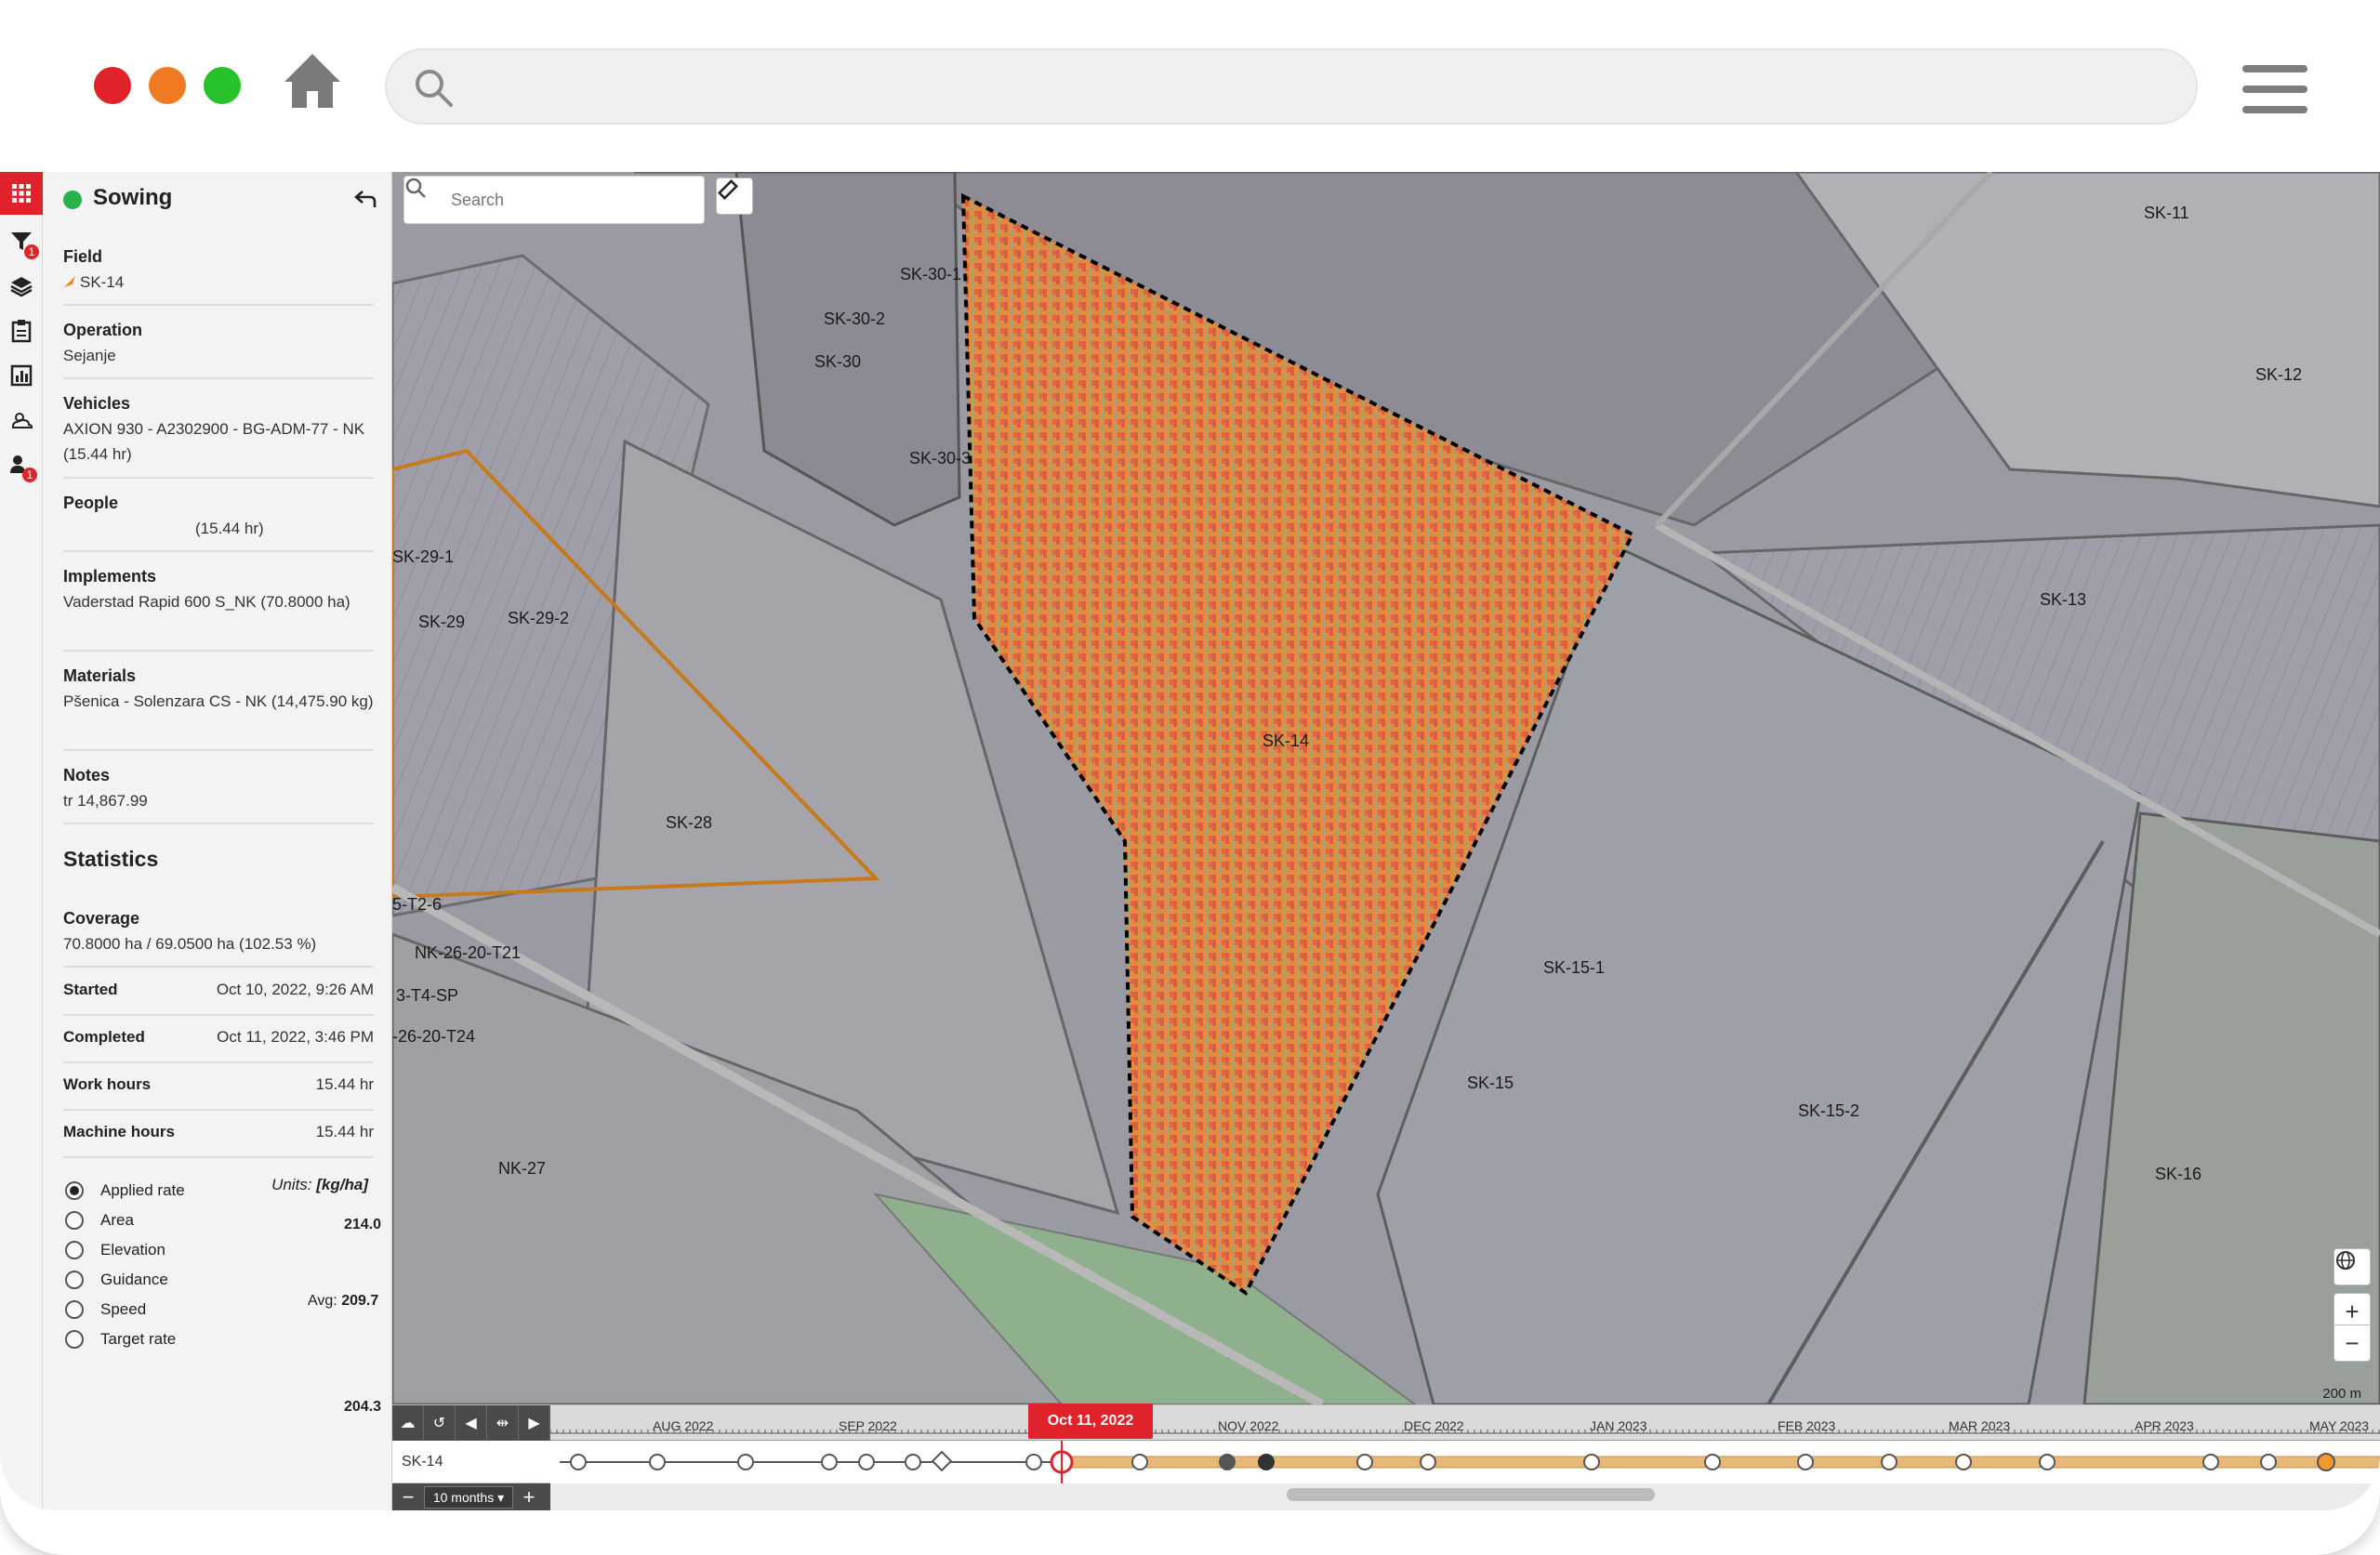 This screenshot has height=1555, width=2380. Describe the element at coordinates (21, 331) in the screenshot. I see `clipboard-icon` at that location.